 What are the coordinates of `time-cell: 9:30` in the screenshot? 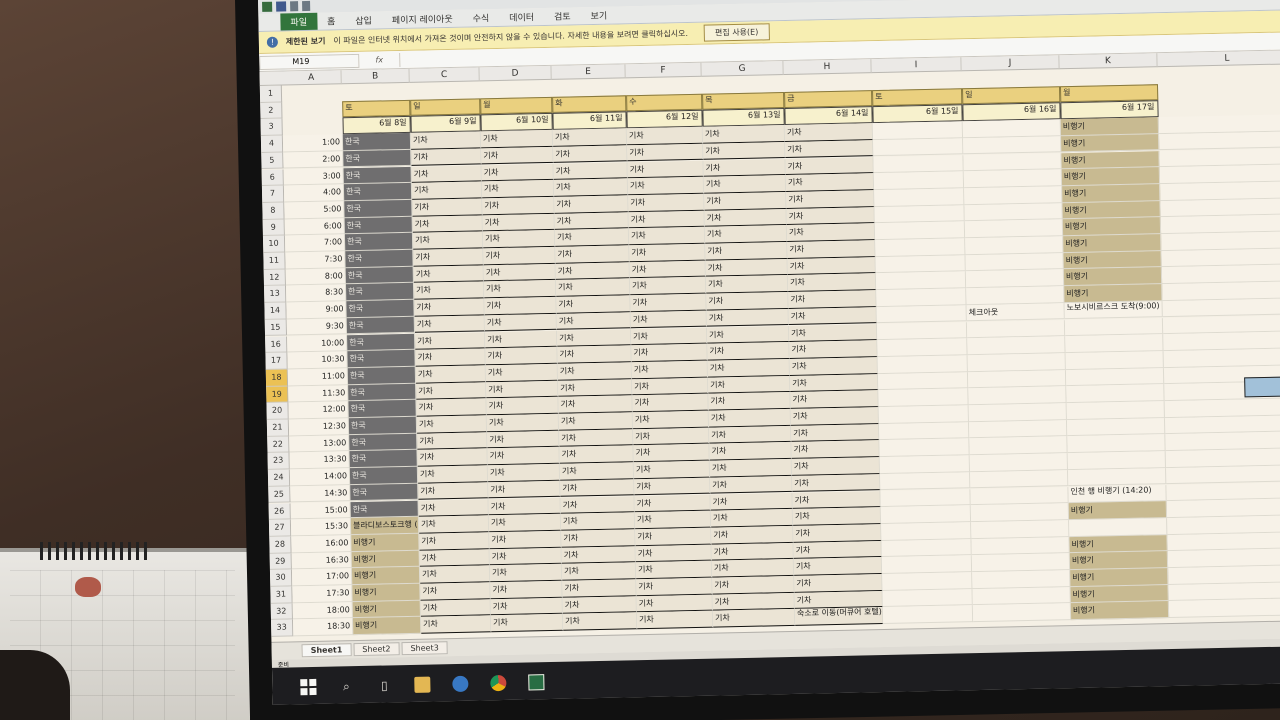 It's located at (317, 327).